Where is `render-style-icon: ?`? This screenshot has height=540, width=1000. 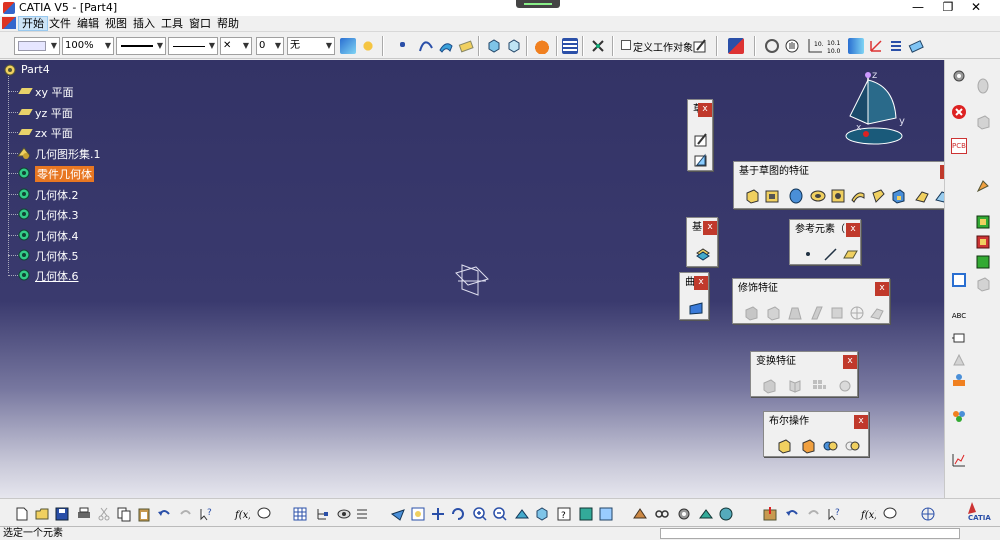 render-style-icon: ? is located at coordinates (564, 514).